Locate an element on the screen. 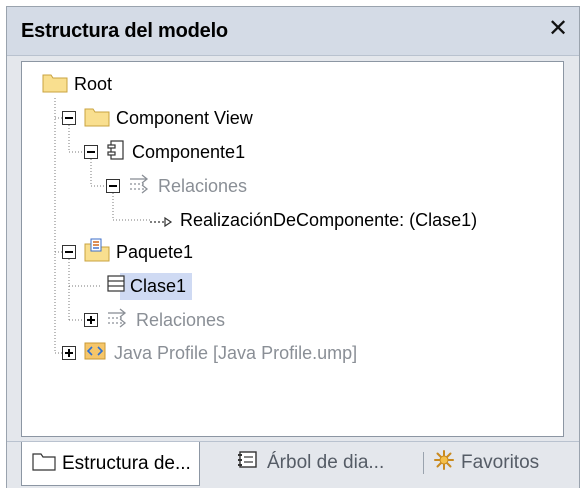 The width and height of the screenshot is (586, 494). component-icon is located at coordinates (116, 152).